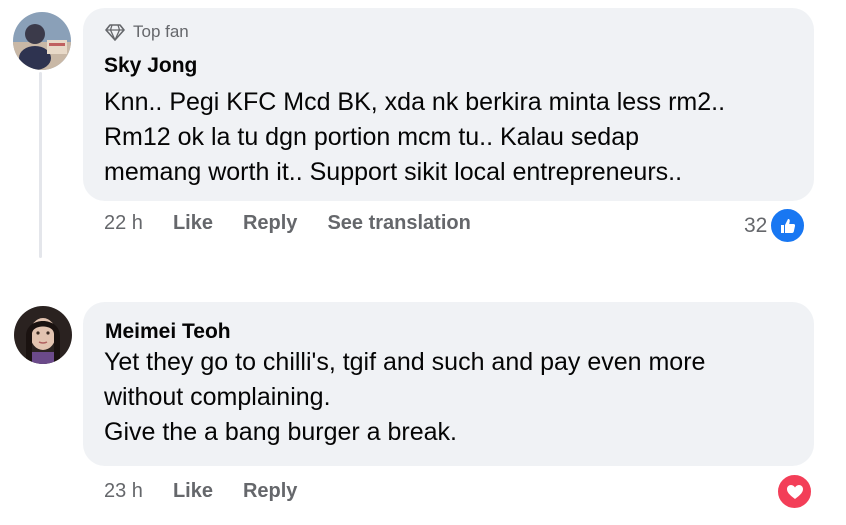 Image resolution: width=846 pixels, height=525 pixels. What do you see at coordinates (756, 225) in the screenshot?
I see `reaction-count: 32` at bounding box center [756, 225].